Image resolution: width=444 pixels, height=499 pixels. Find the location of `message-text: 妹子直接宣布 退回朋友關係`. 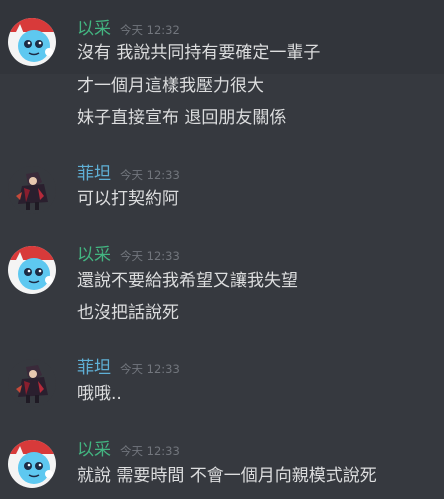

message-text: 妹子直接宣布 退回朋友關係 is located at coordinates (182, 118).